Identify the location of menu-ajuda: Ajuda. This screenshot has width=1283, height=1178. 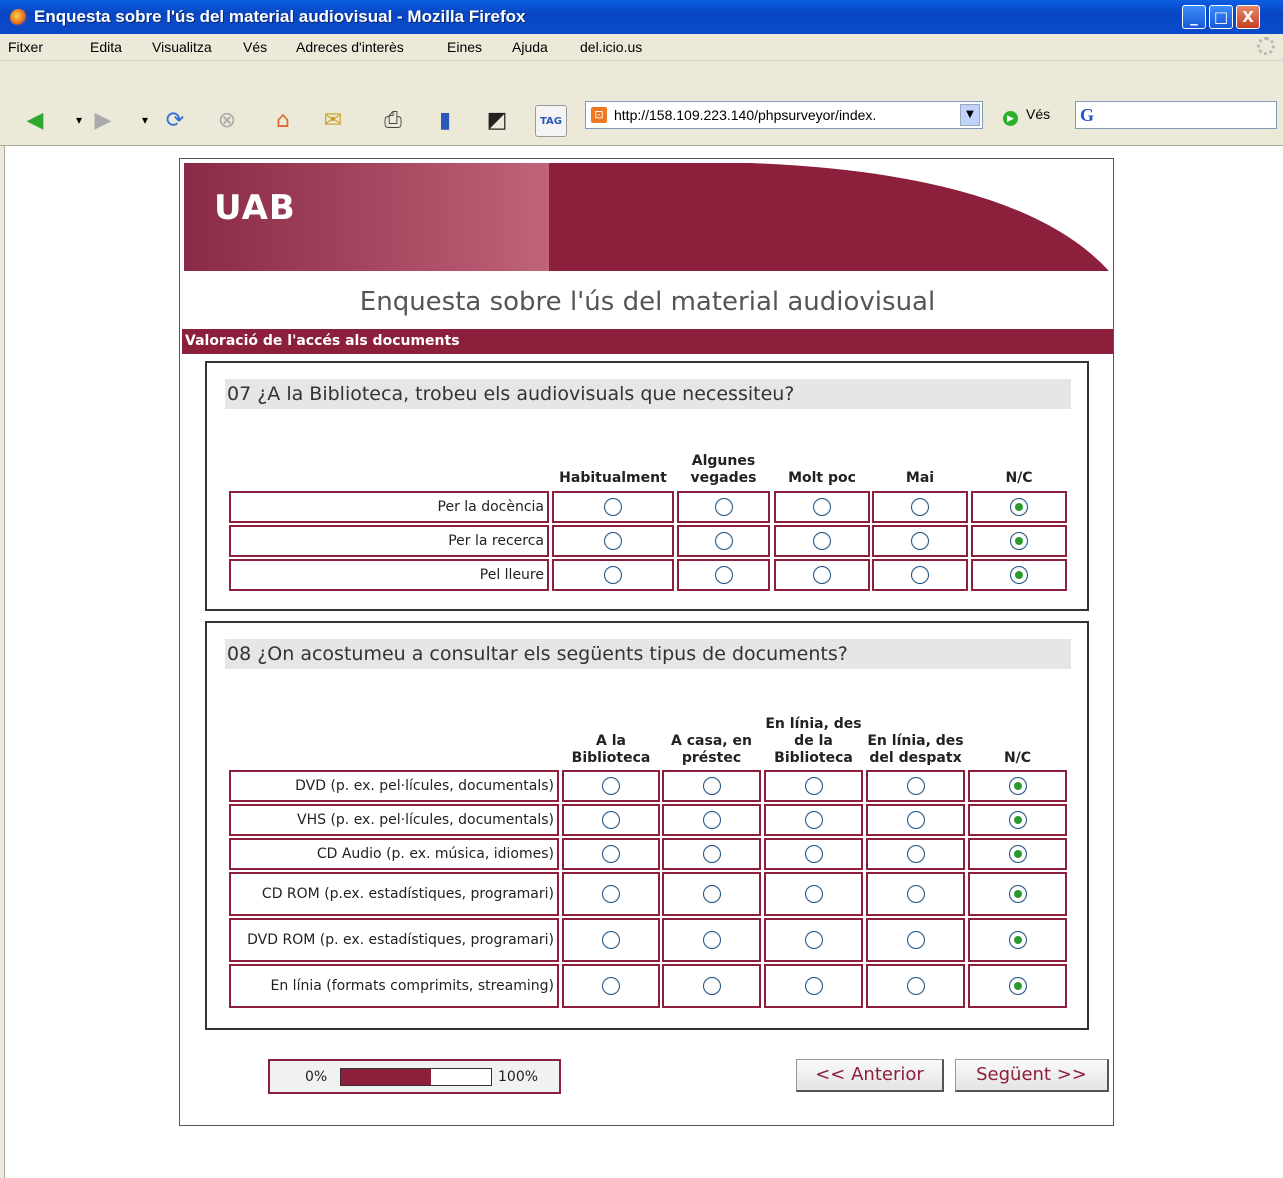
(530, 47).